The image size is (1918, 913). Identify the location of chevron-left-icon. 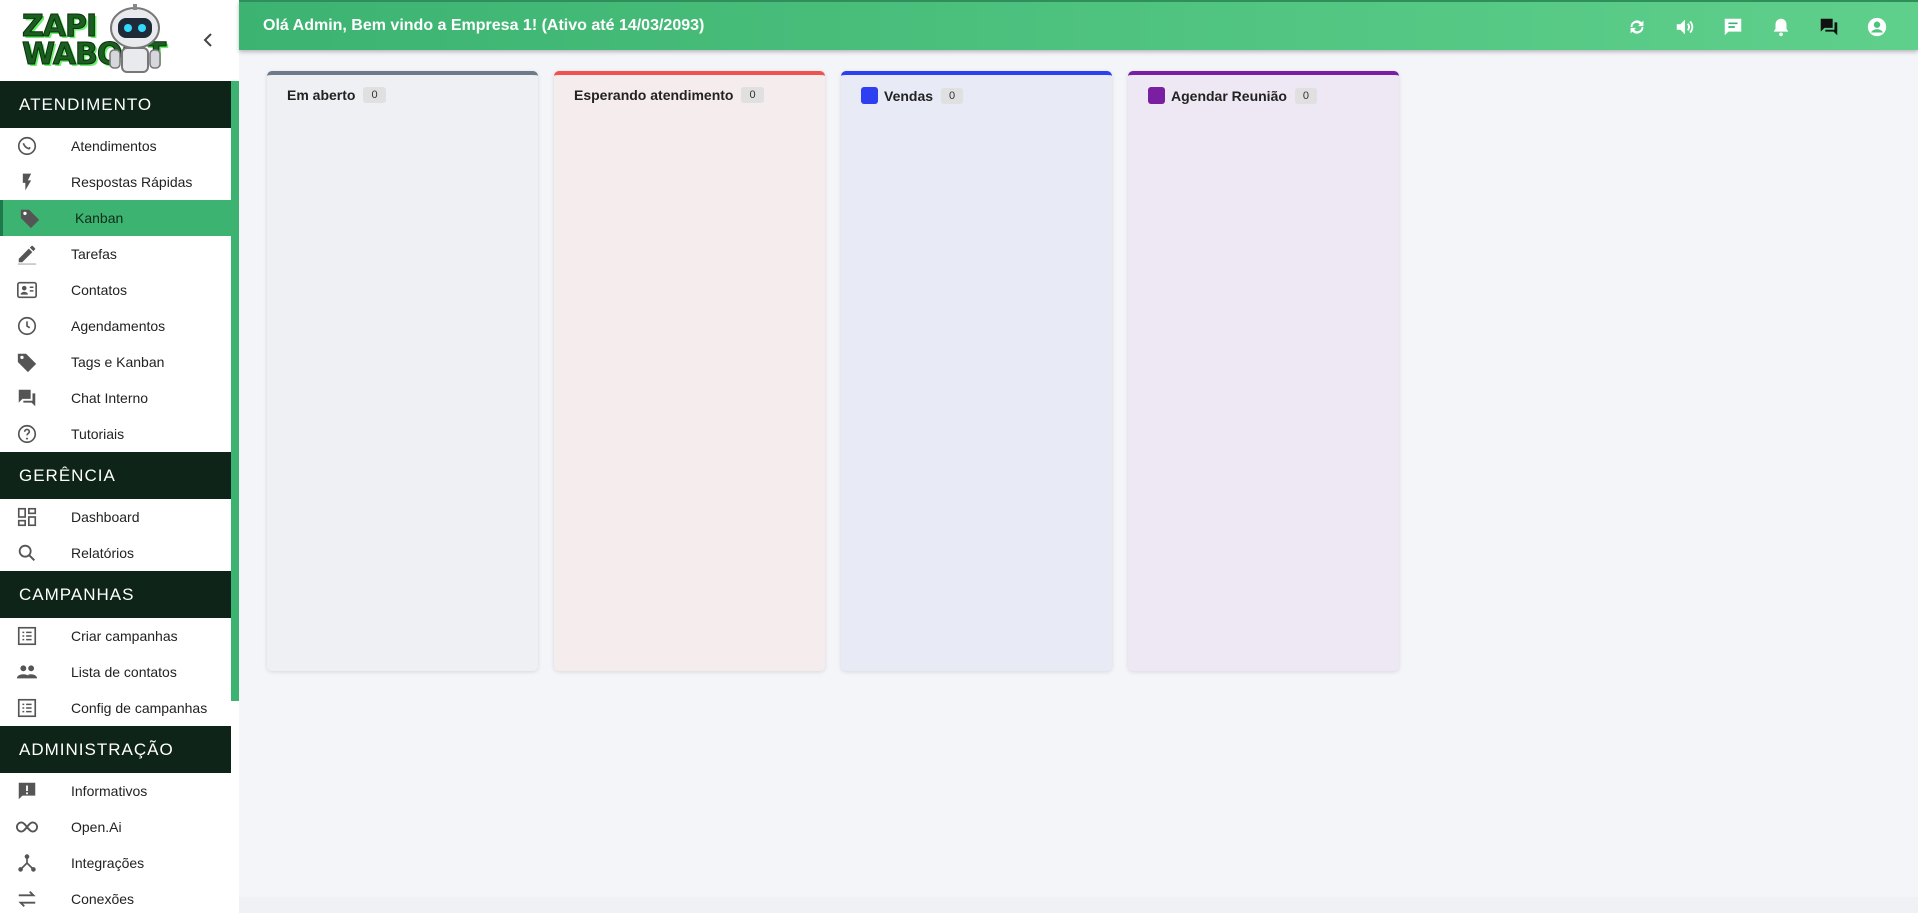
(207, 40).